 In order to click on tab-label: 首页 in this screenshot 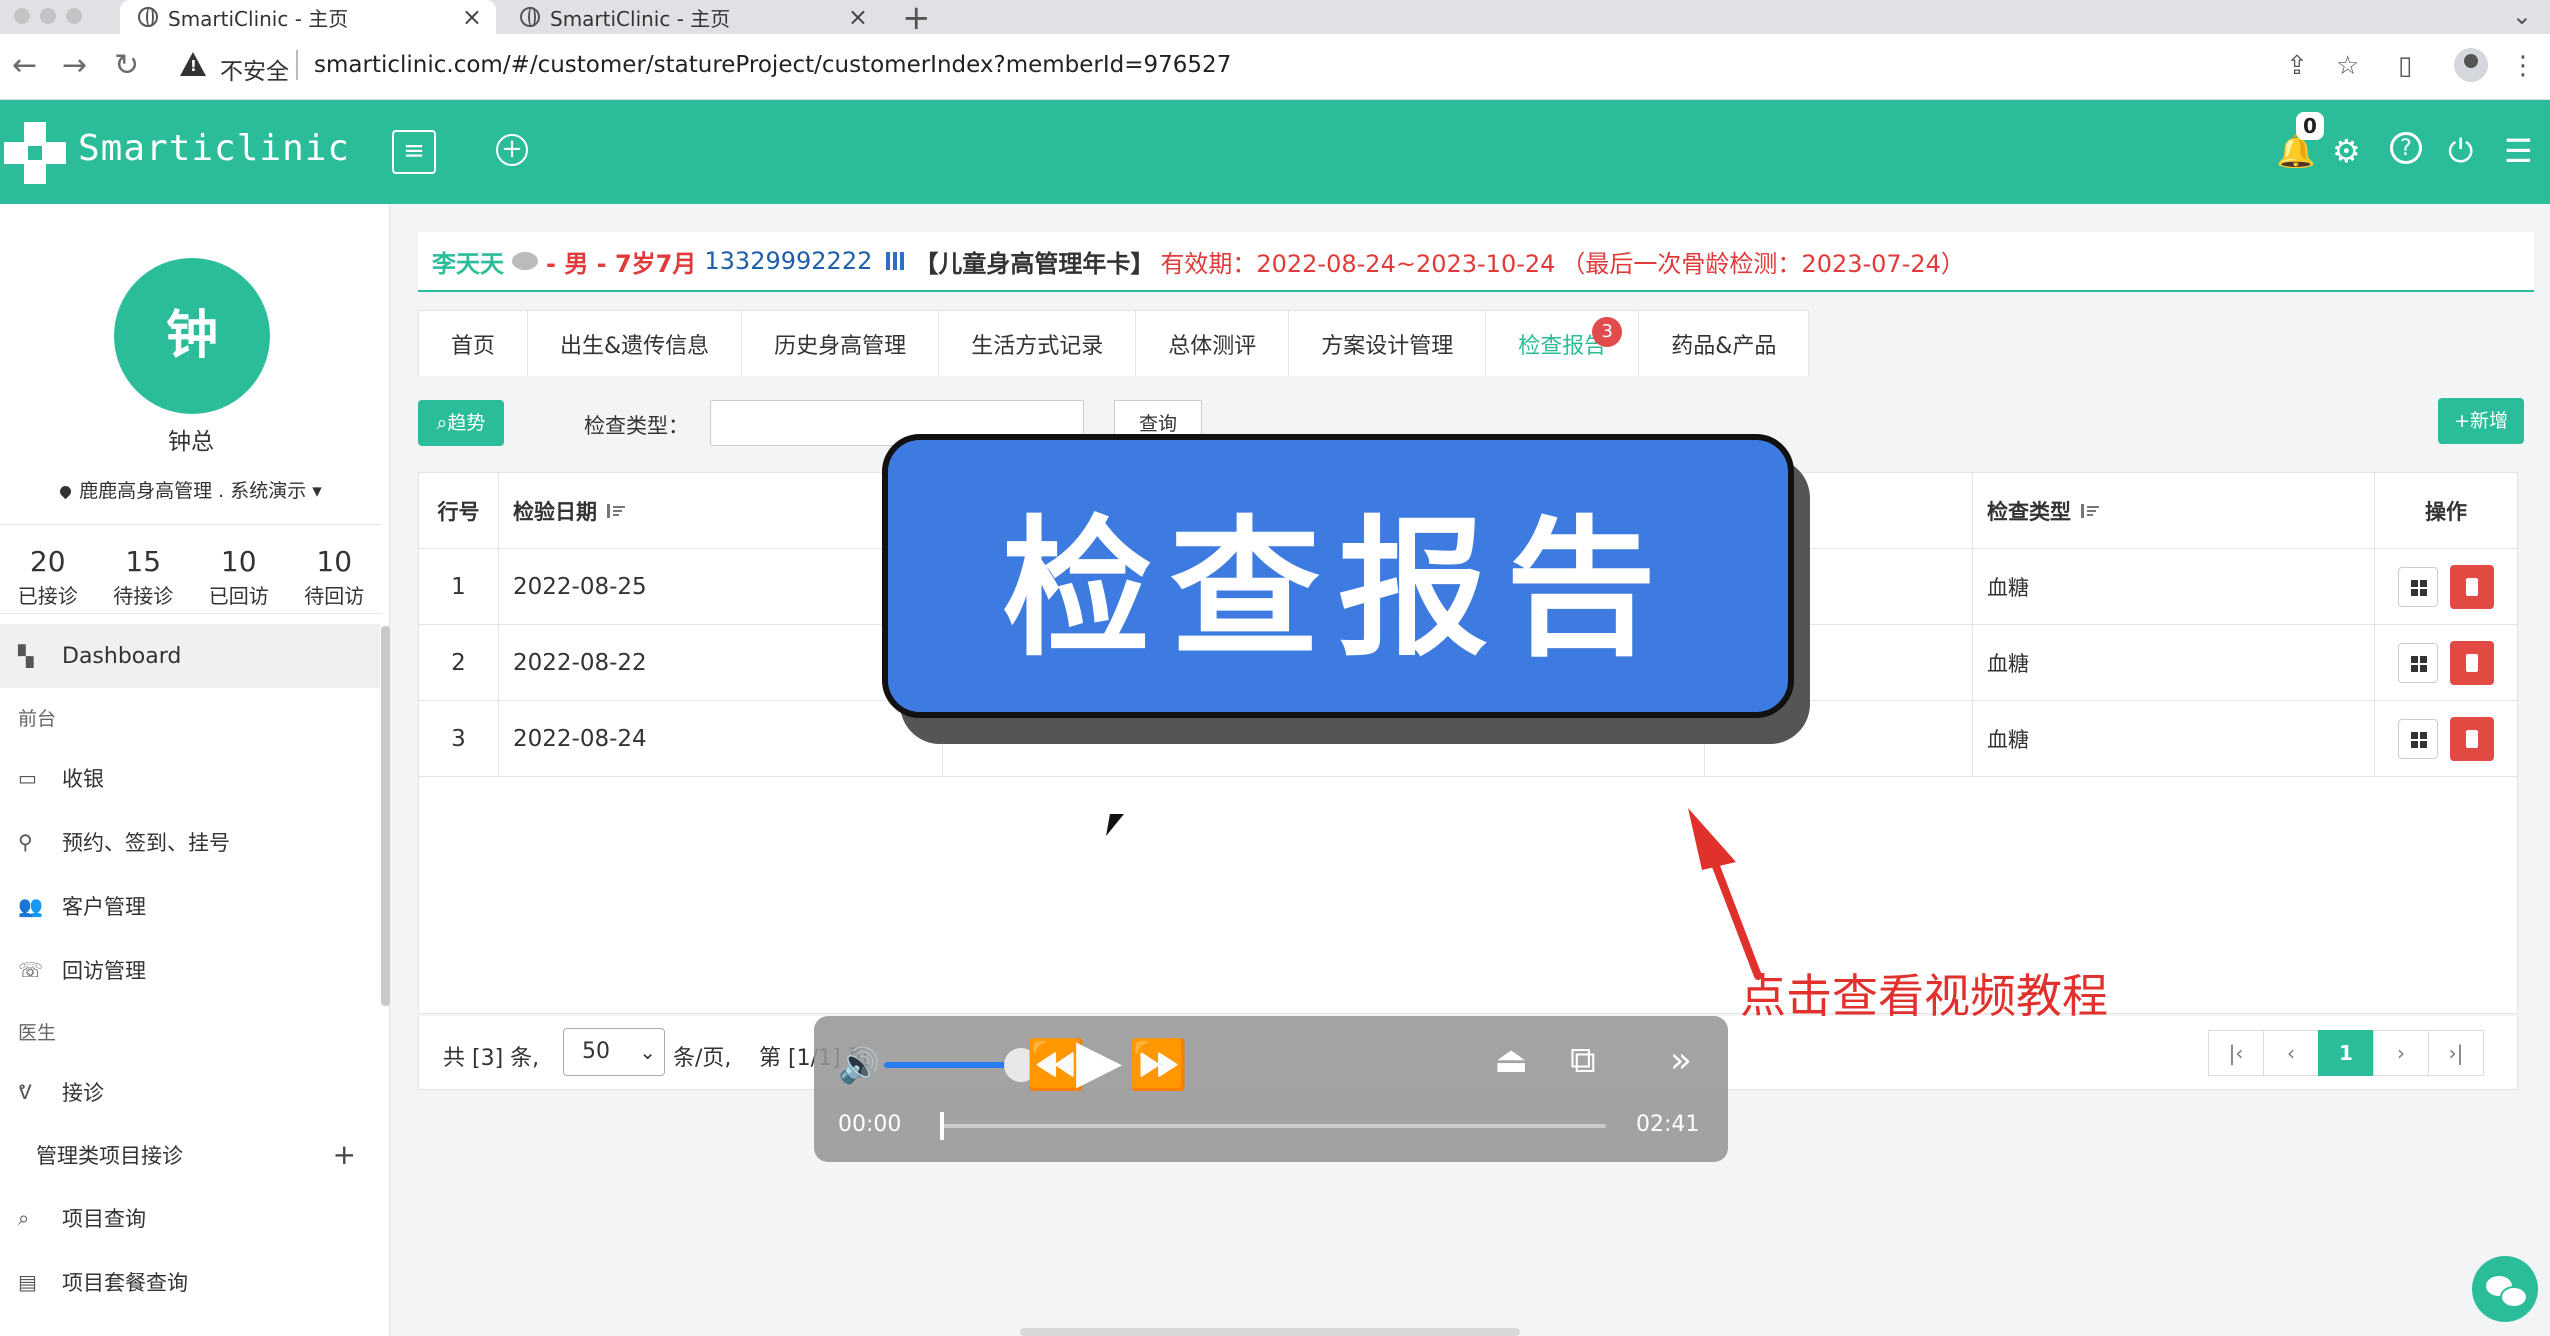, I will do `click(473, 346)`.